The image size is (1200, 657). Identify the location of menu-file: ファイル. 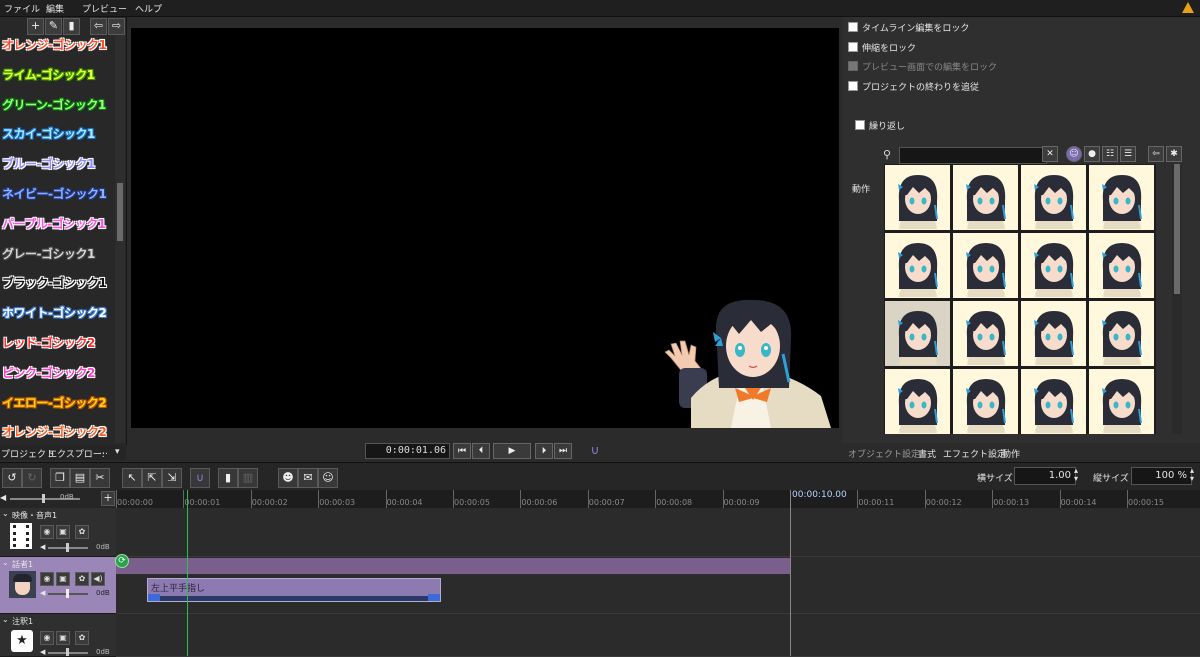
(22, 8).